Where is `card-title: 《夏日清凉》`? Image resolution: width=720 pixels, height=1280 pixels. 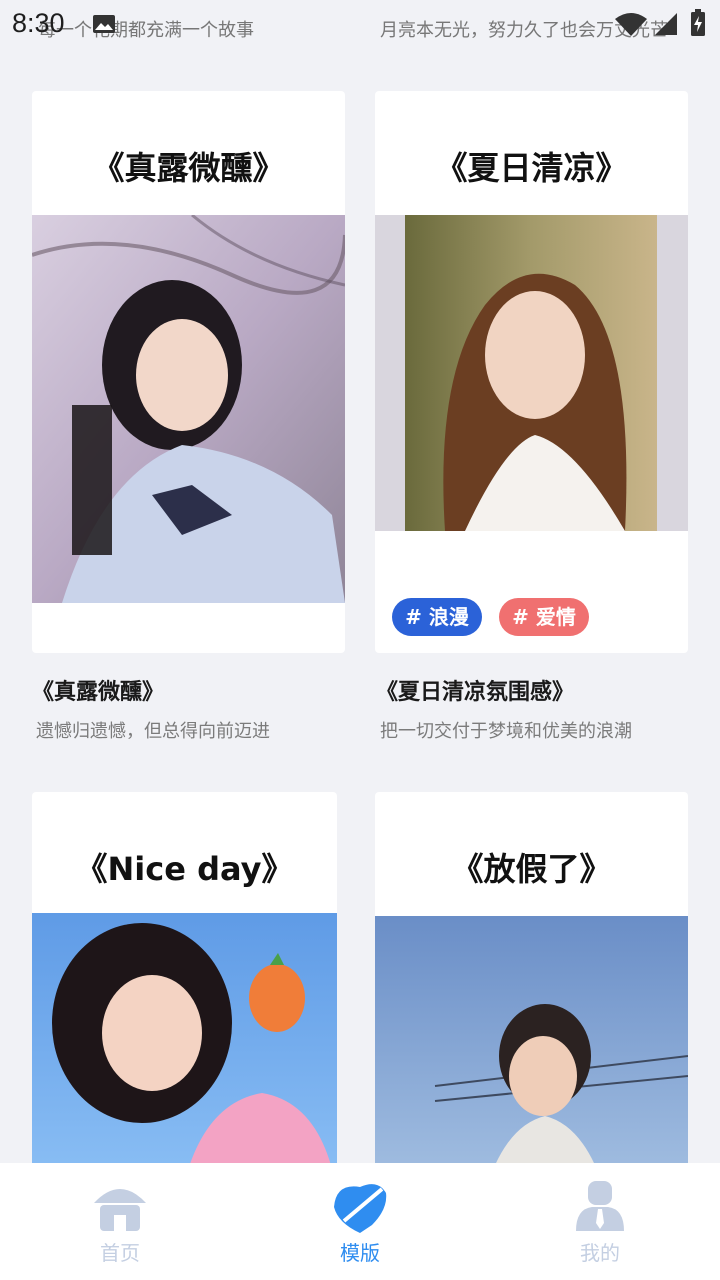
card-title: 《夏日清凉》 is located at coordinates (531, 168).